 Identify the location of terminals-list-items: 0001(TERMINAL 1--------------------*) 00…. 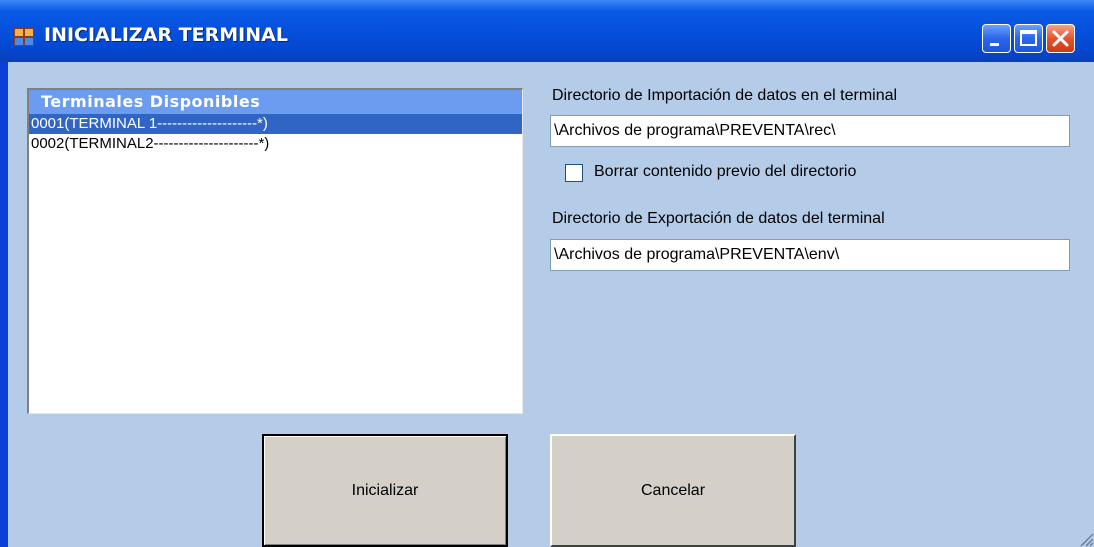
(275, 134).